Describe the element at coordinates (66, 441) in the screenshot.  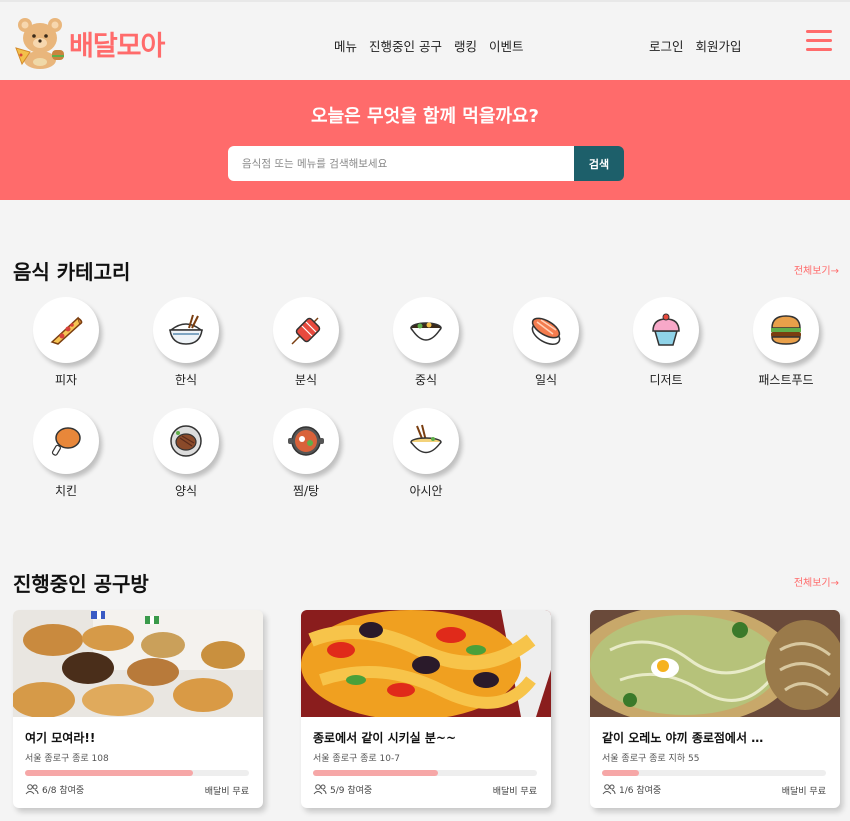
I see `fried-chicken-icon` at that location.